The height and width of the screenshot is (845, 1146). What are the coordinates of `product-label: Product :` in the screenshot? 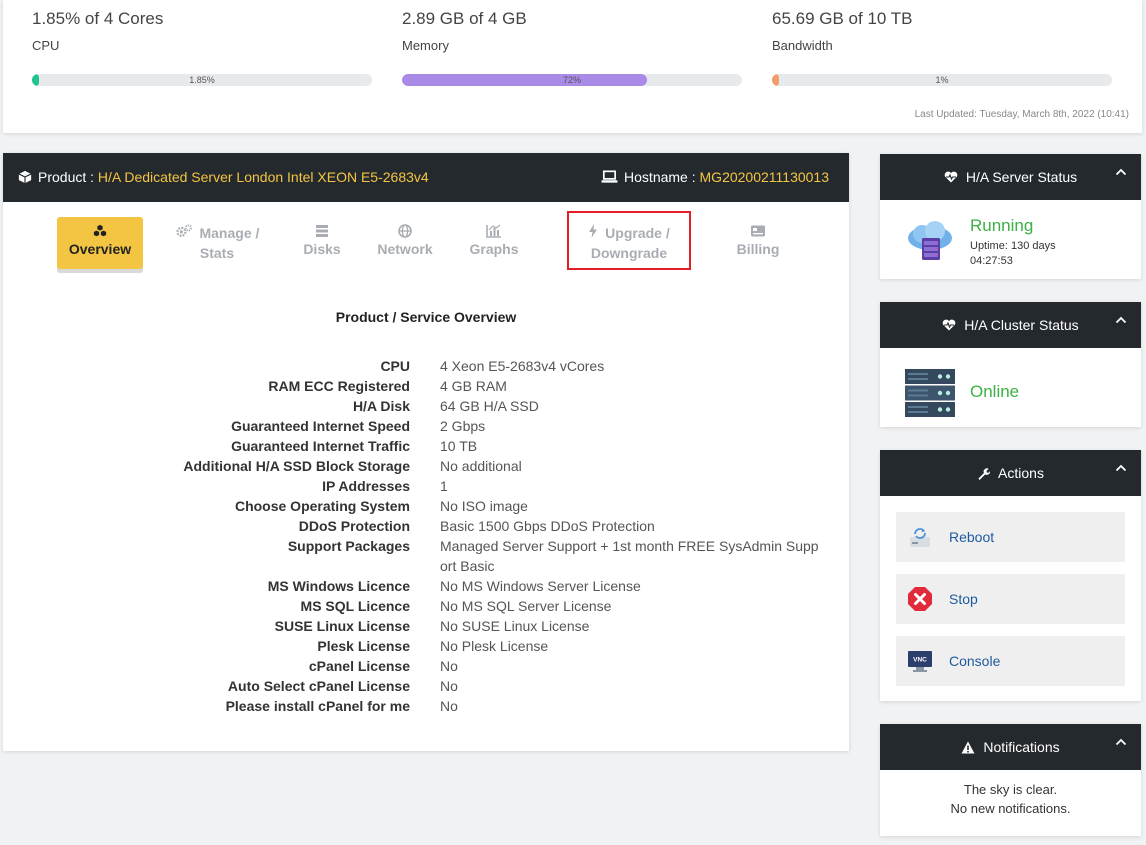 It's located at (68, 177).